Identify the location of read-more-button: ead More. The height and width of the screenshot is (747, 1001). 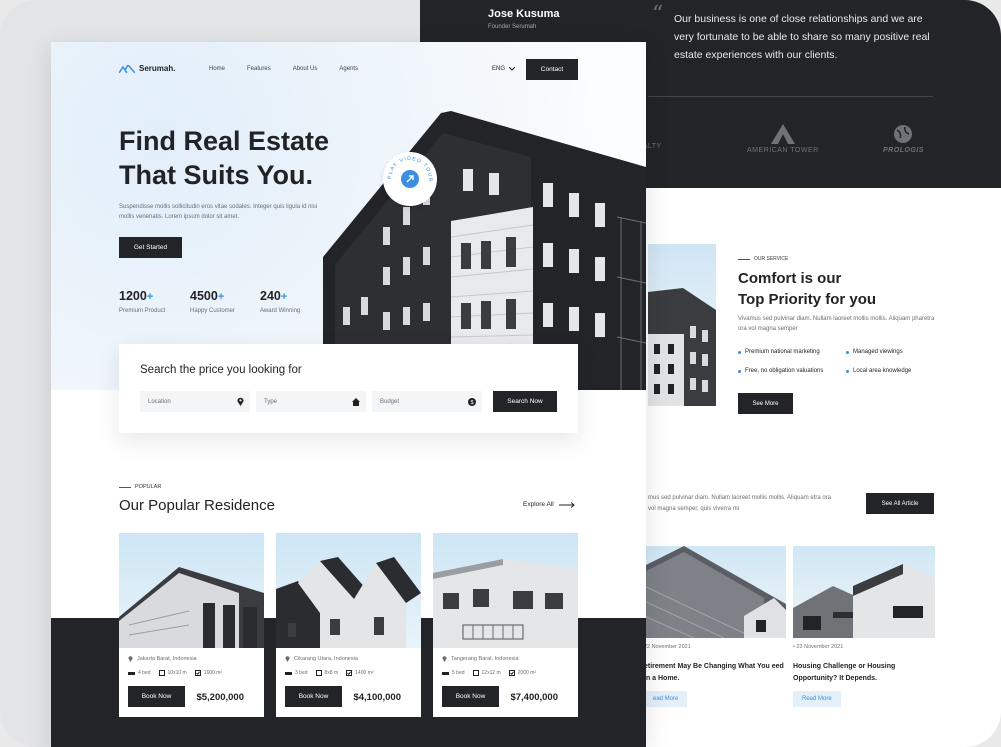
(666, 699).